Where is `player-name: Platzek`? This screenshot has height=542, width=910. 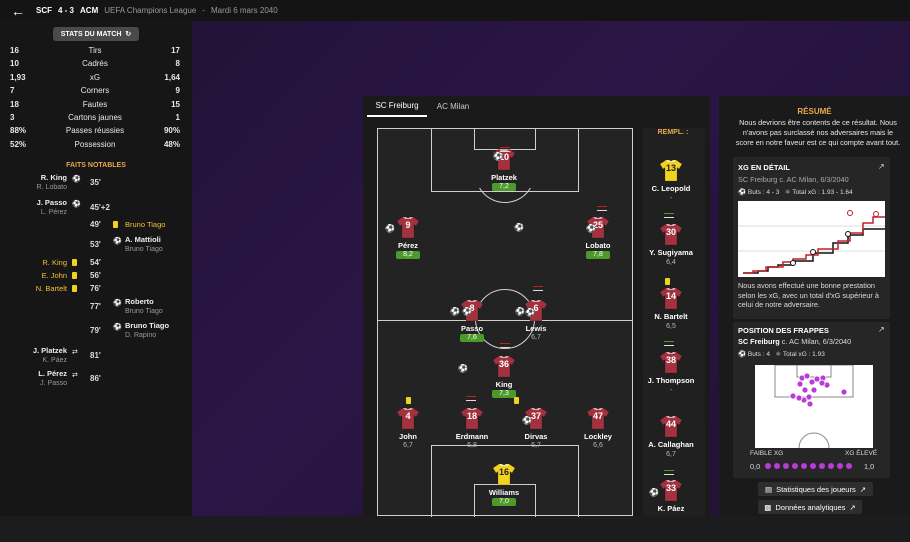
player-name: Platzek is located at coordinates (504, 177).